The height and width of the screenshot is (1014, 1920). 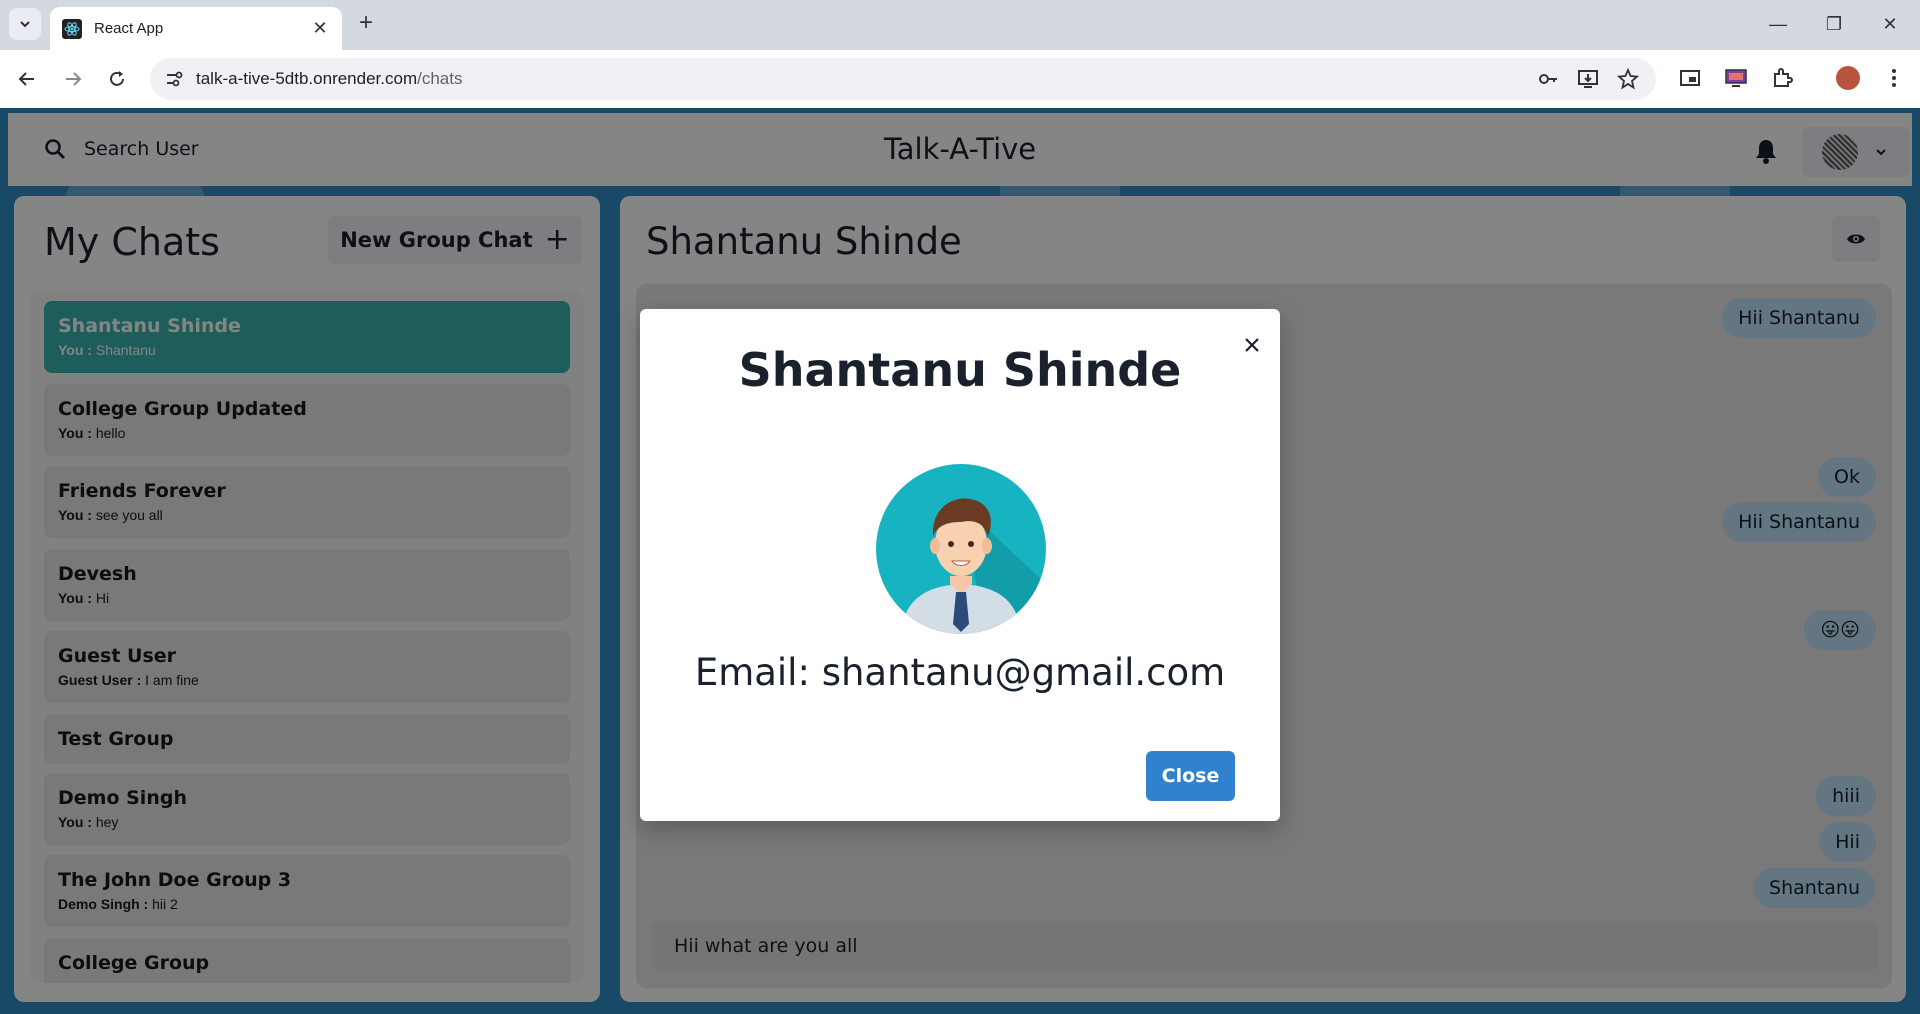 What do you see at coordinates (960, 672) in the screenshot?
I see `profile-email: Email: shantanu@gmail.com` at bounding box center [960, 672].